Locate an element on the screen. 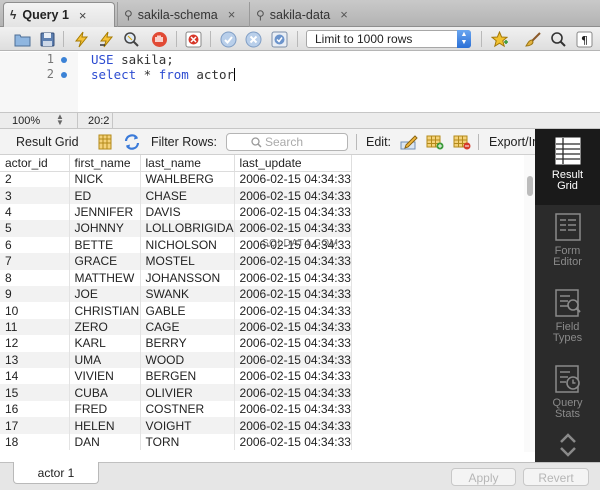 This screenshot has width=600, height=490. table-cell: BERGEN is located at coordinates (187, 376).